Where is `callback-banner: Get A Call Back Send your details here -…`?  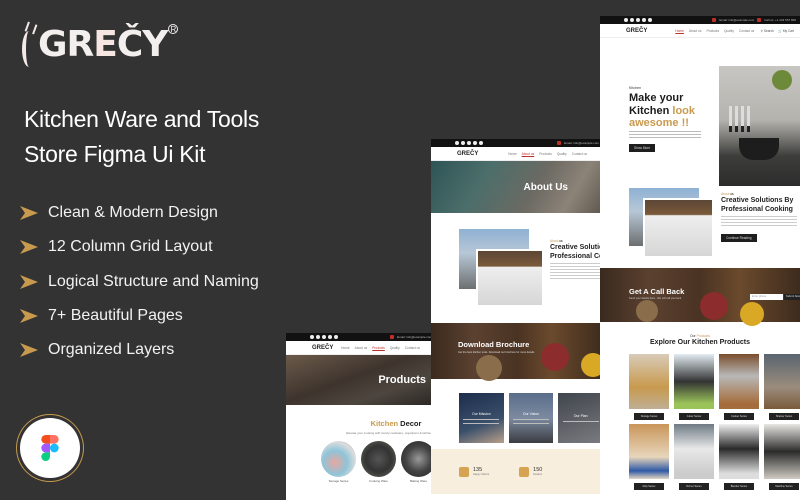 callback-banner: Get A Call Back Send your details here -… is located at coordinates (700, 297).